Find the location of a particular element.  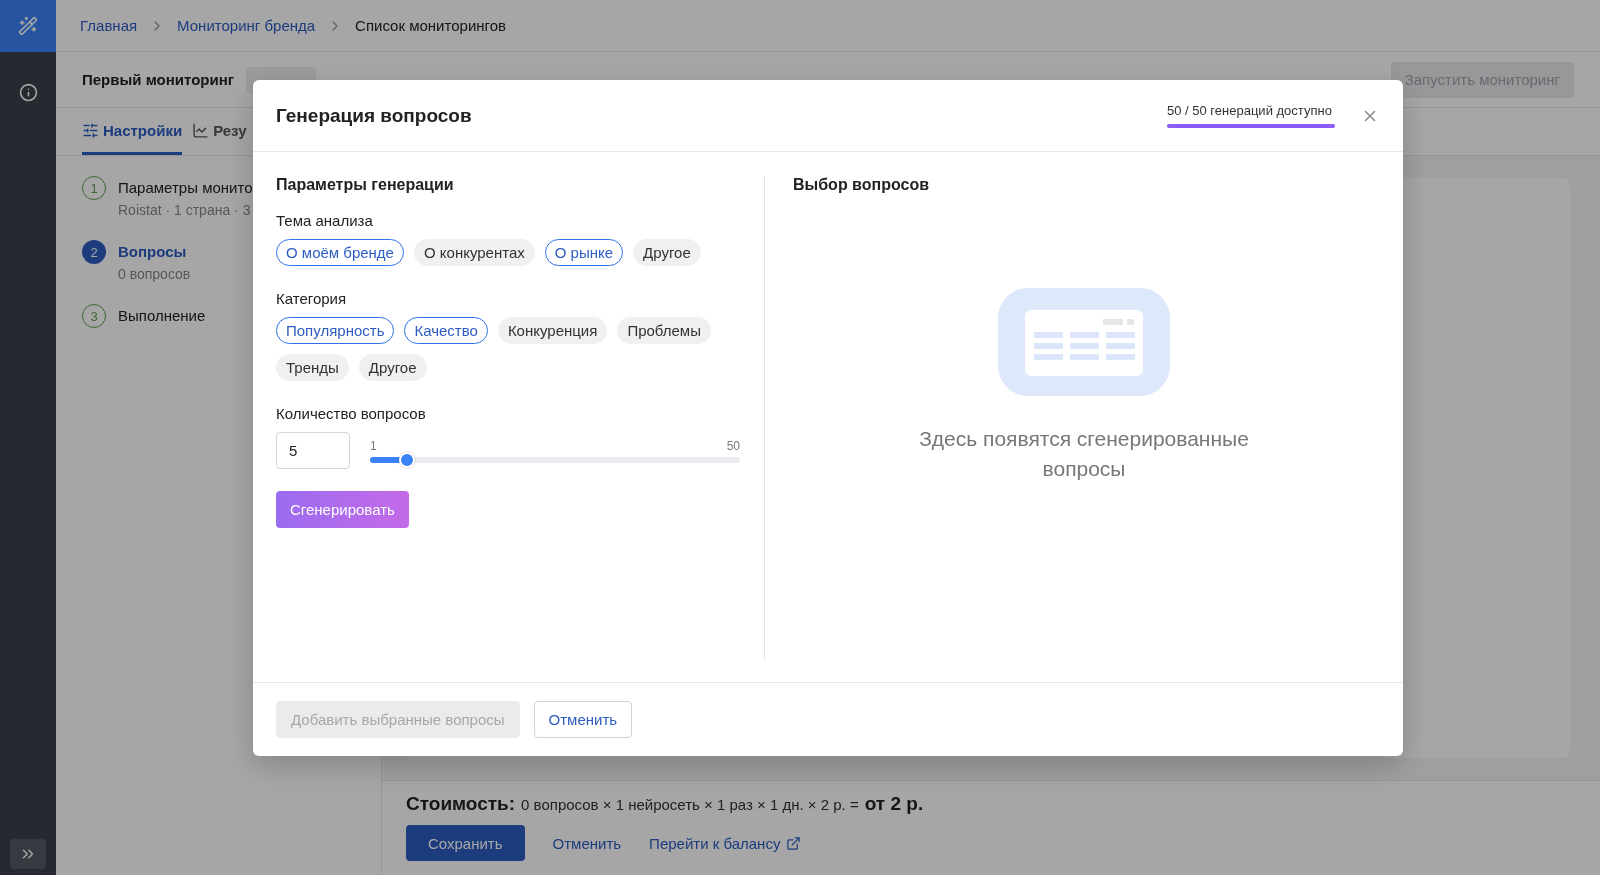

tab: Резу is located at coordinates (219, 131).